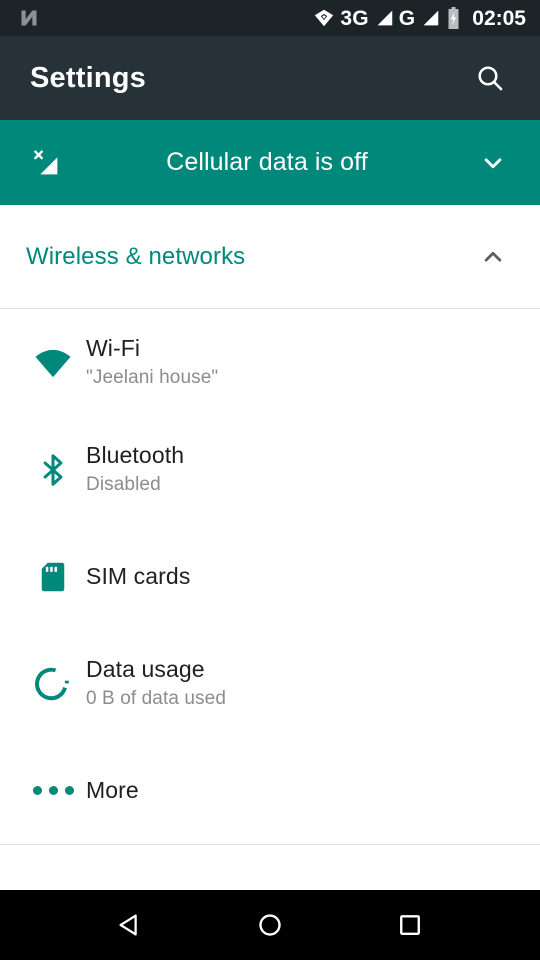  What do you see at coordinates (136, 256) in the screenshot?
I see `section-title: Wireless & networks` at bounding box center [136, 256].